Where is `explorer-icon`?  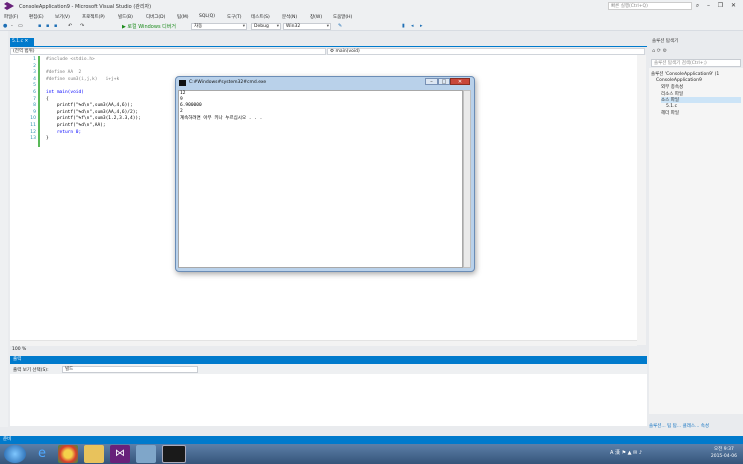 explorer-icon is located at coordinates (94, 454).